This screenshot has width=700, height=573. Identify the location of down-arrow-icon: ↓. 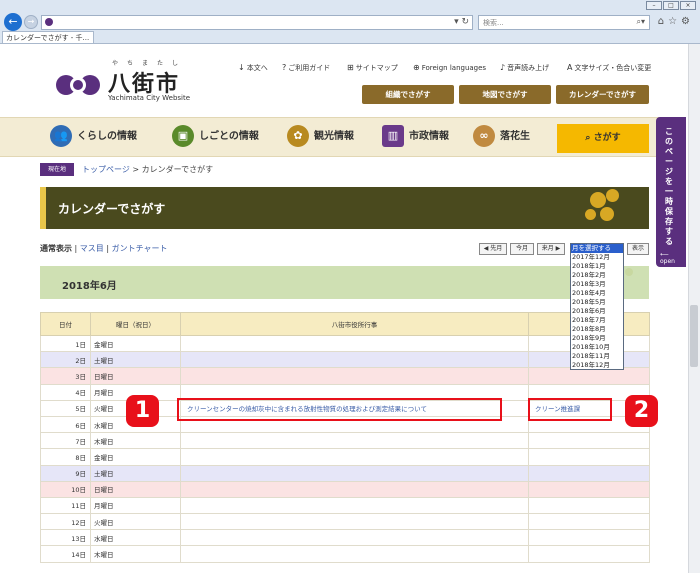
(241, 67).